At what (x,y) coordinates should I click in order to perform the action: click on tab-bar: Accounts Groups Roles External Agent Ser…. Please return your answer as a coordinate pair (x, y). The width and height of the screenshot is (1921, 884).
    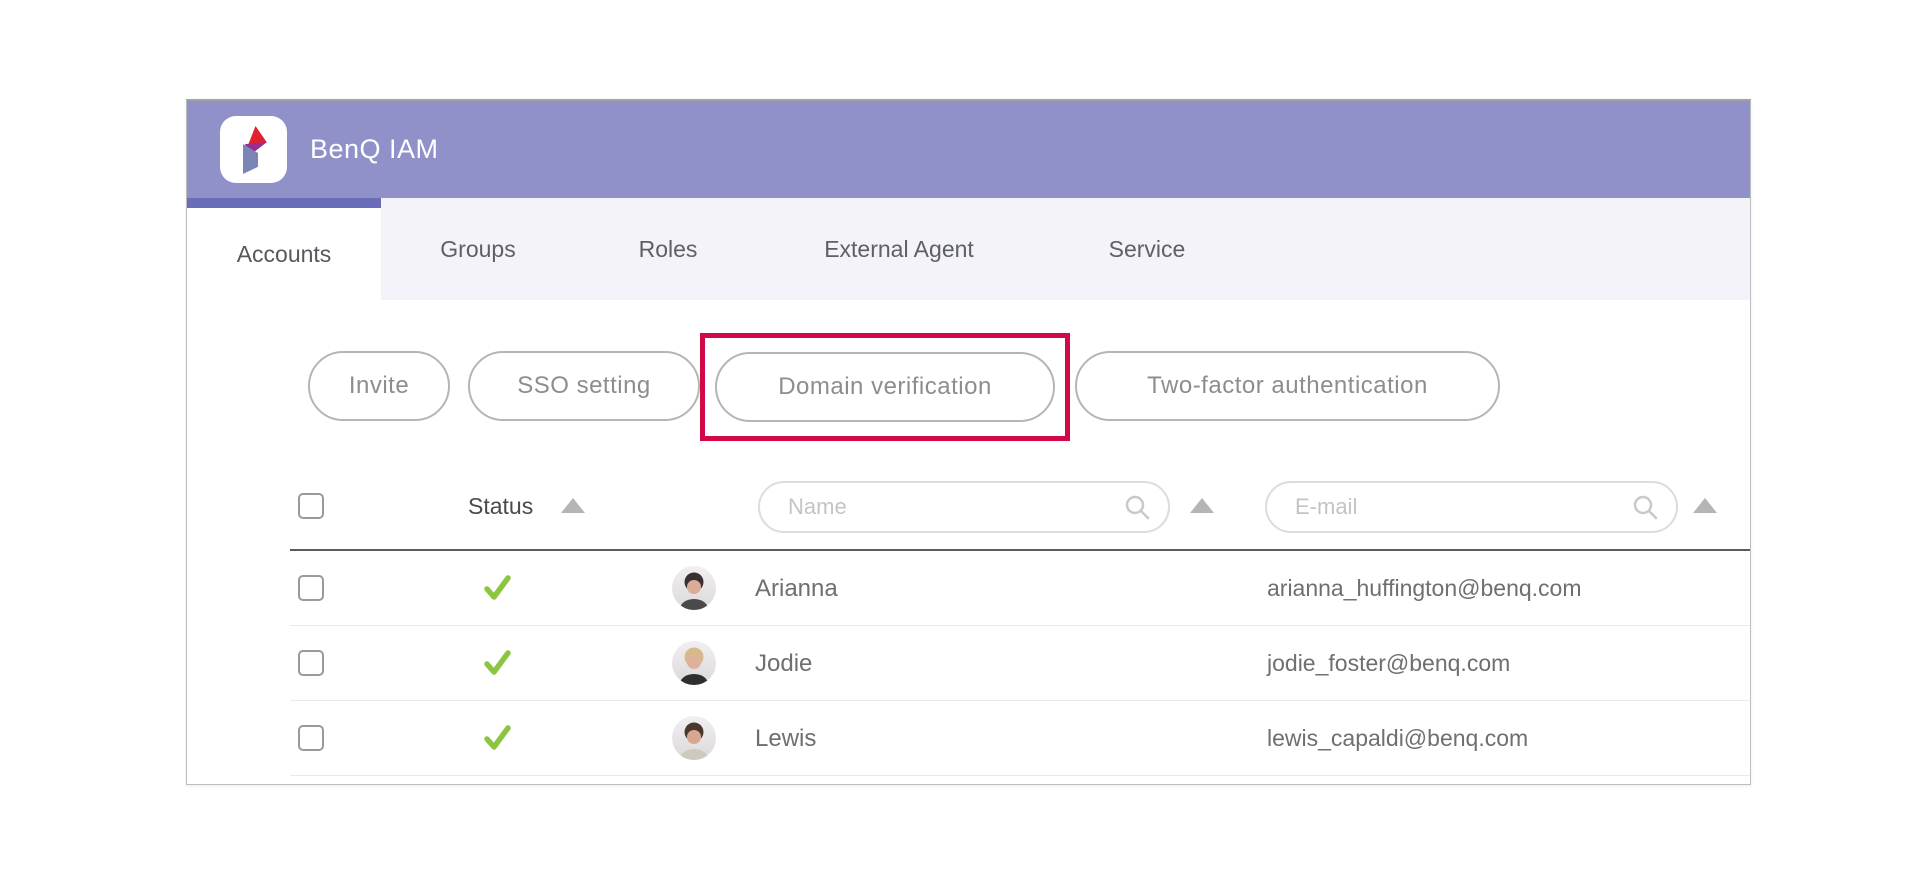
    Looking at the image, I should click on (968, 249).